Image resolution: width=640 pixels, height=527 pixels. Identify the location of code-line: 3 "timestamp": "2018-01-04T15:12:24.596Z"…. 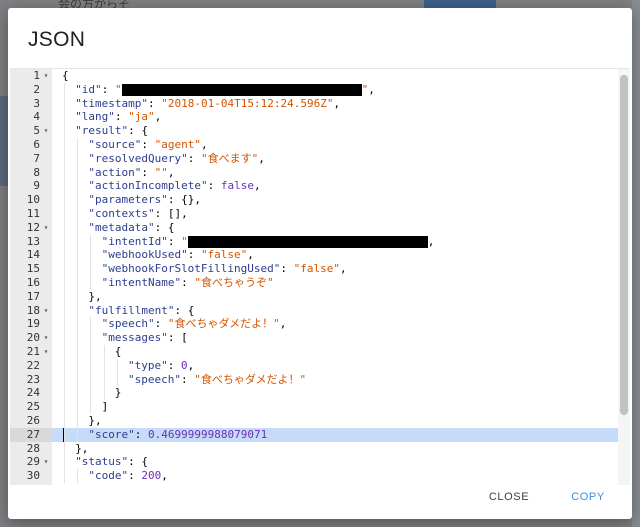
(320, 103).